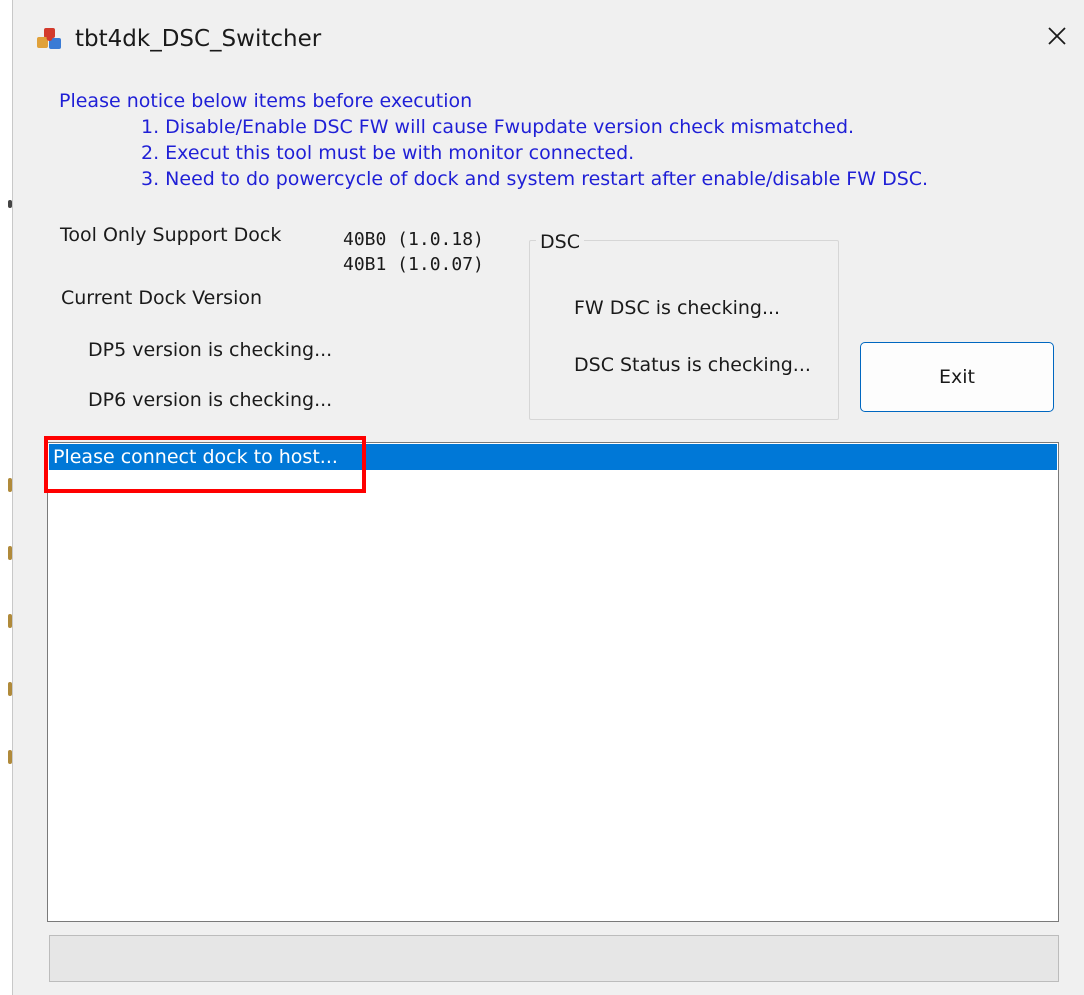 The height and width of the screenshot is (995, 1084). I want to click on status-bar, so click(554, 958).